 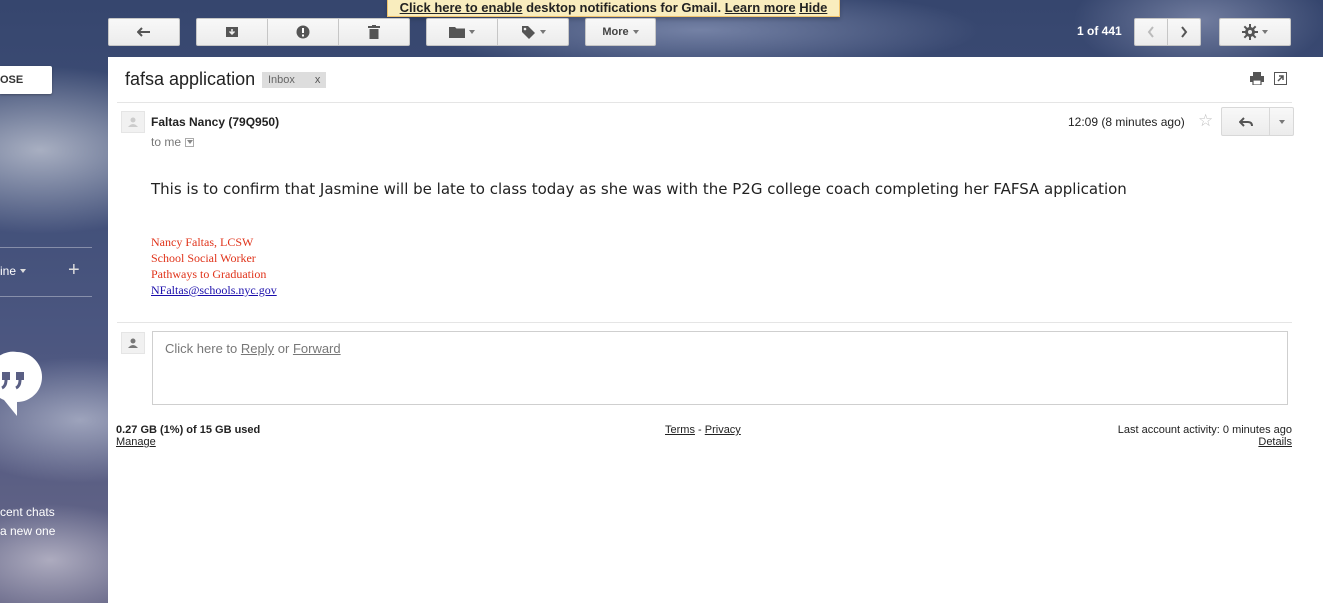 What do you see at coordinates (1099, 31) in the screenshot?
I see `pager-count: 1 of 441` at bounding box center [1099, 31].